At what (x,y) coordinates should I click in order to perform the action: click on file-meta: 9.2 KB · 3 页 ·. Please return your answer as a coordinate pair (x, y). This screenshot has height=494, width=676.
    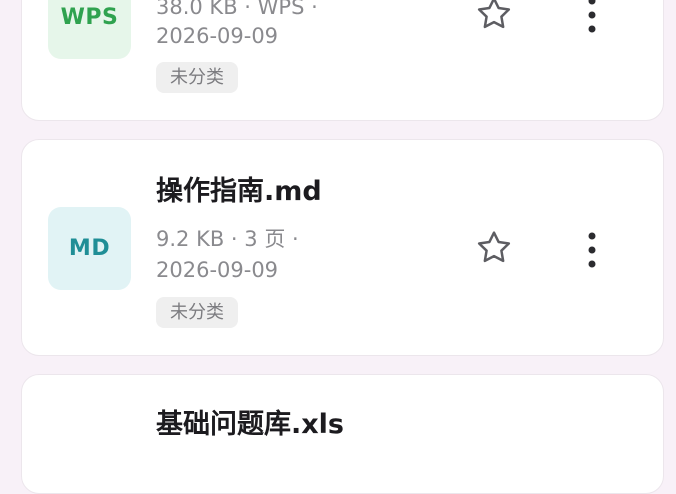
    Looking at the image, I should click on (227, 238).